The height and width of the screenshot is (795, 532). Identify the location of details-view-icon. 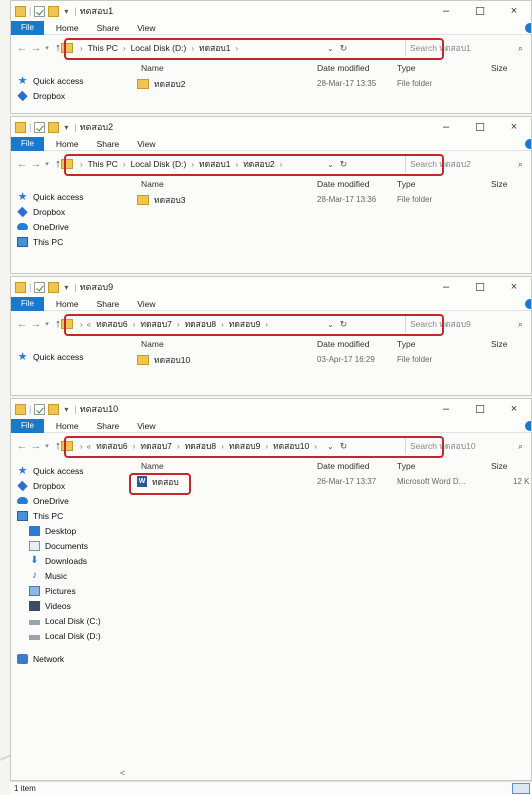
(521, 788).